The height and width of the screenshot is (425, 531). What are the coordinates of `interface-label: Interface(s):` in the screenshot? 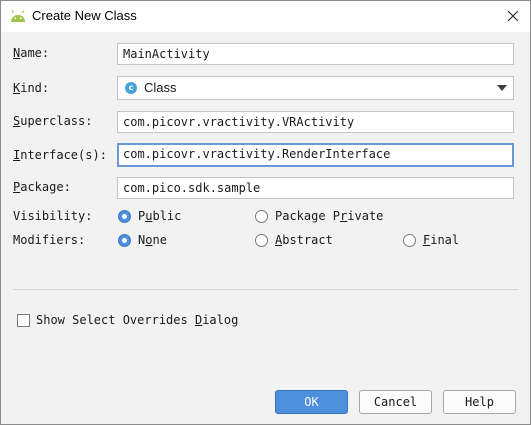 It's located at (60, 155).